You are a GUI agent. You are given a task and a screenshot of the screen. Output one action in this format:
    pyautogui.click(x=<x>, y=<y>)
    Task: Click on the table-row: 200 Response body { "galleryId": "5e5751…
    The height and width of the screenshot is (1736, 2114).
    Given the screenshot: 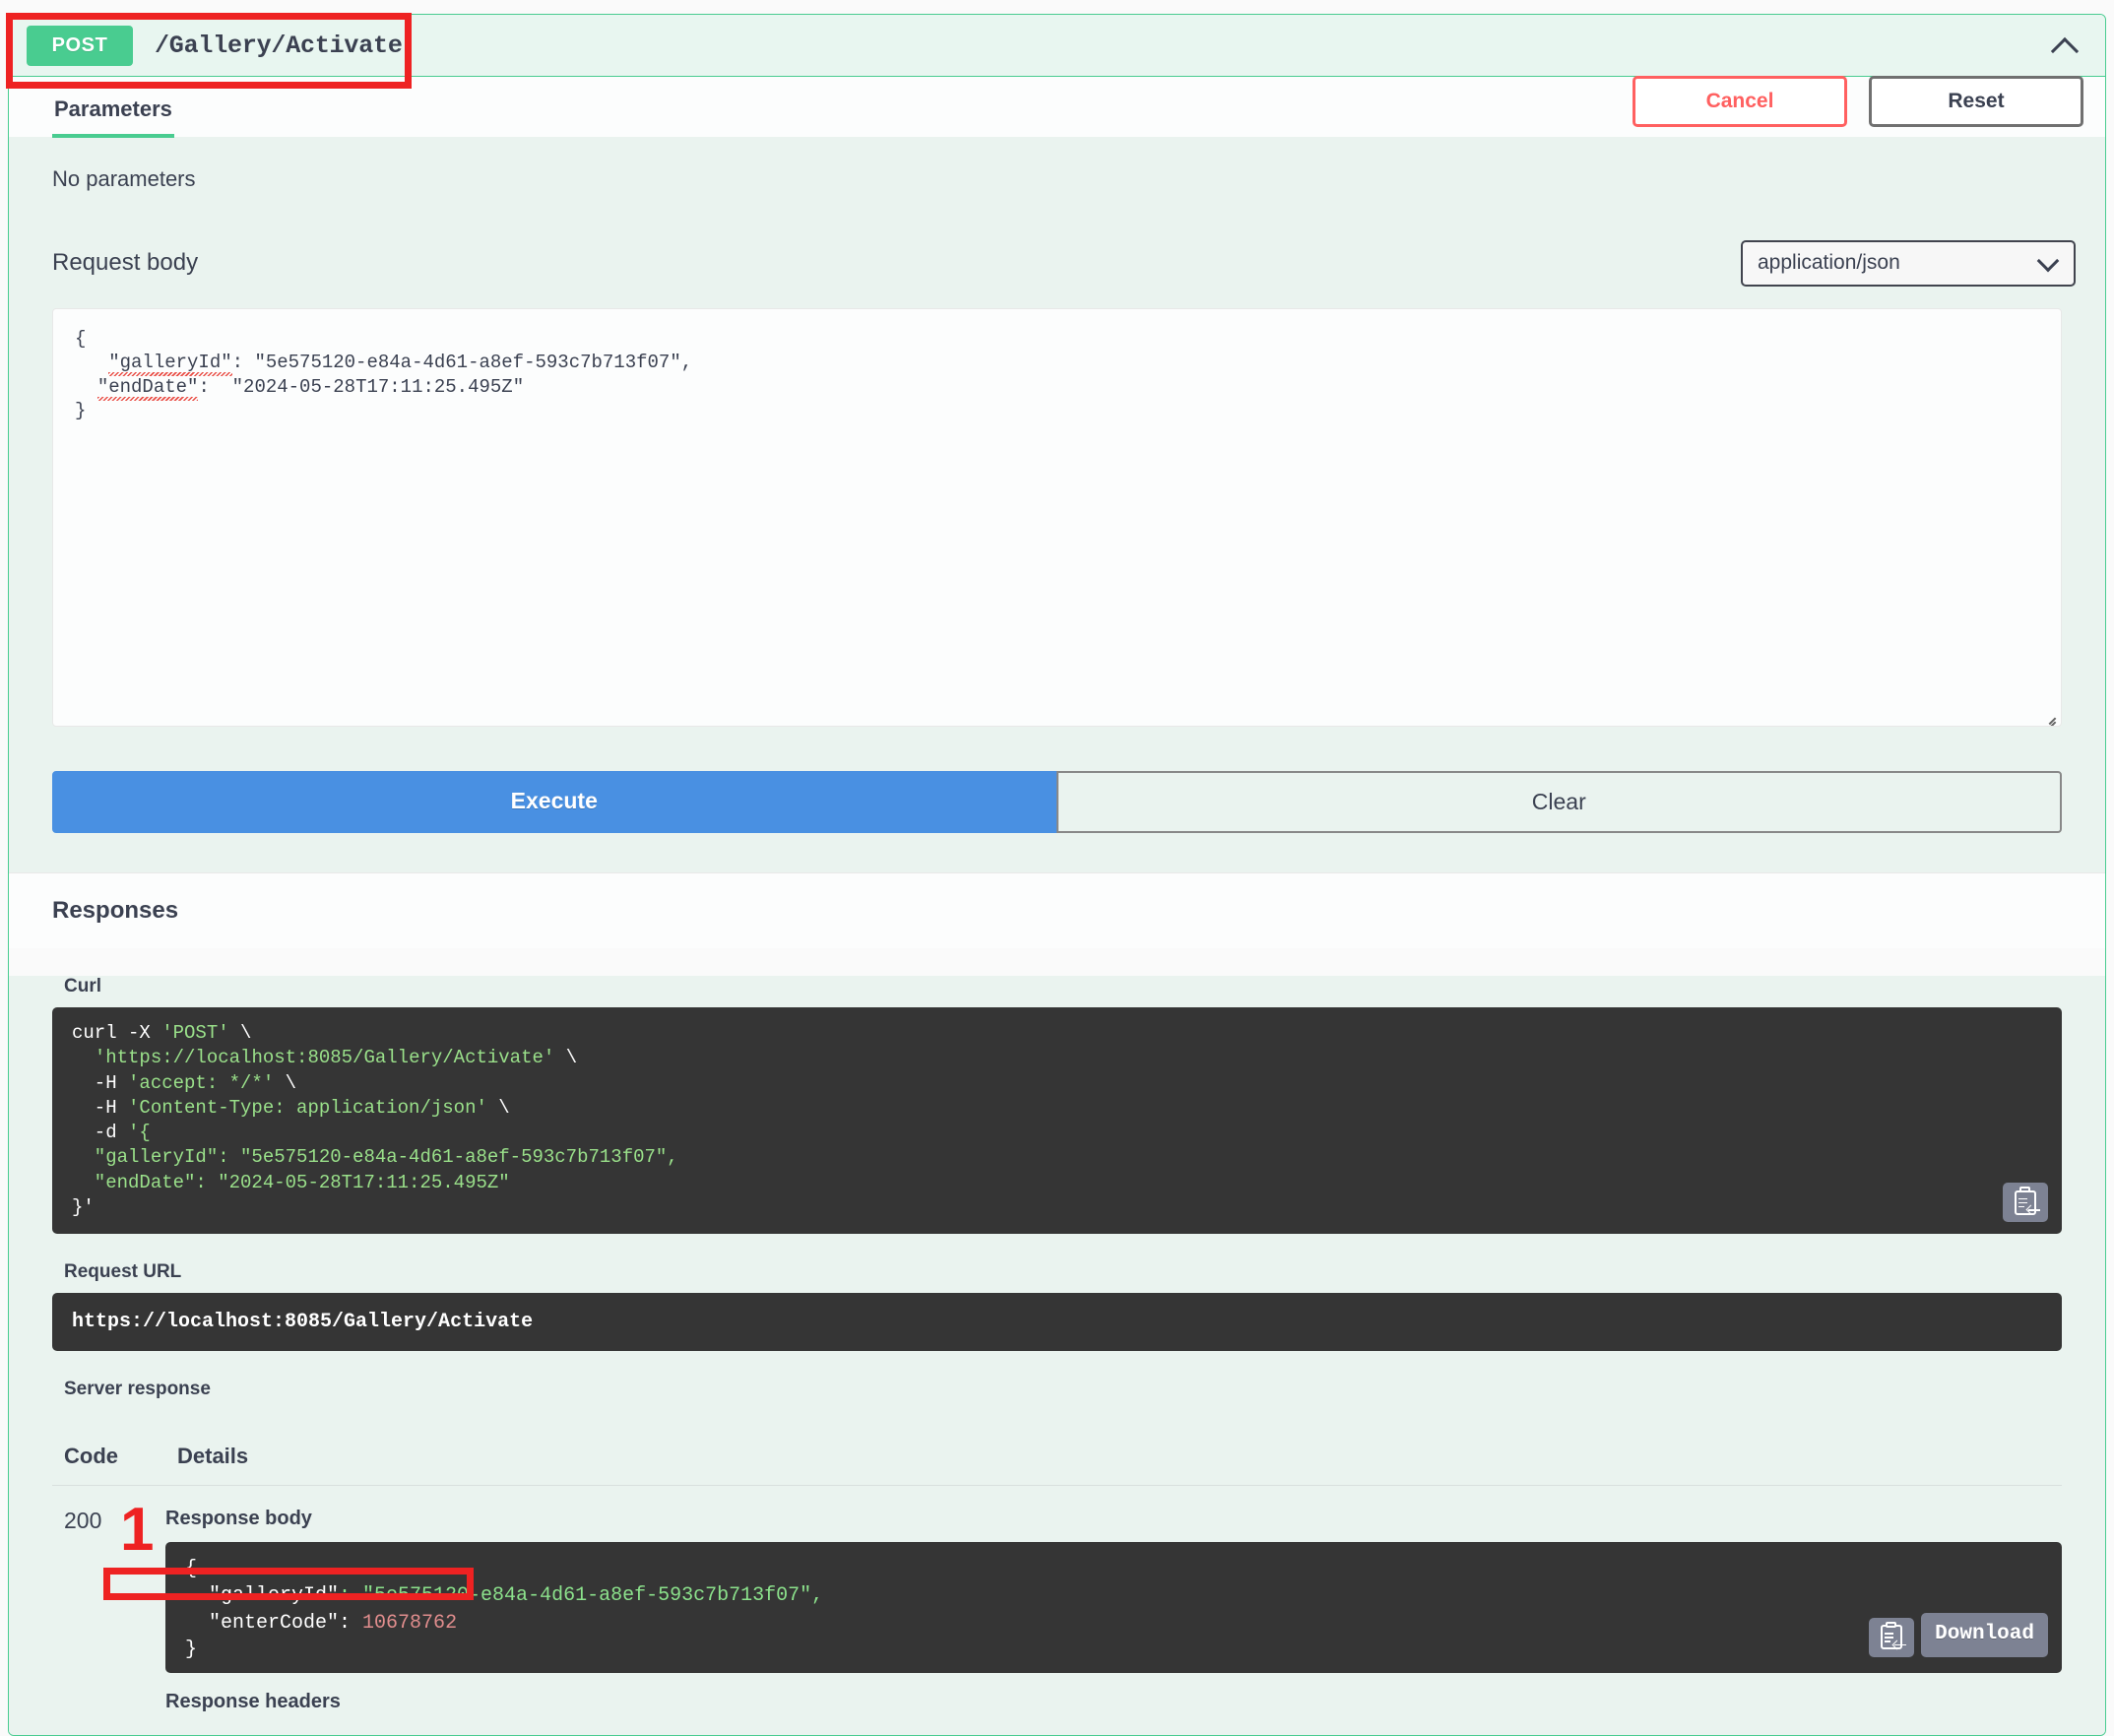 What is the action you would take?
    pyautogui.click(x=1057, y=1599)
    